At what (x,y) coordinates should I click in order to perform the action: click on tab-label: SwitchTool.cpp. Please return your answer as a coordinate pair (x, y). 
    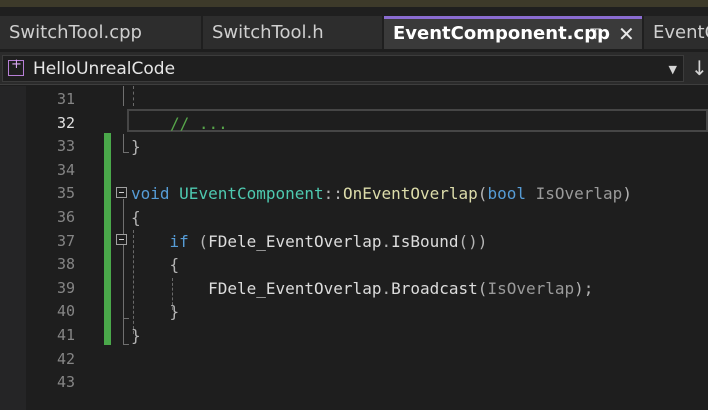
    Looking at the image, I should click on (75, 32).